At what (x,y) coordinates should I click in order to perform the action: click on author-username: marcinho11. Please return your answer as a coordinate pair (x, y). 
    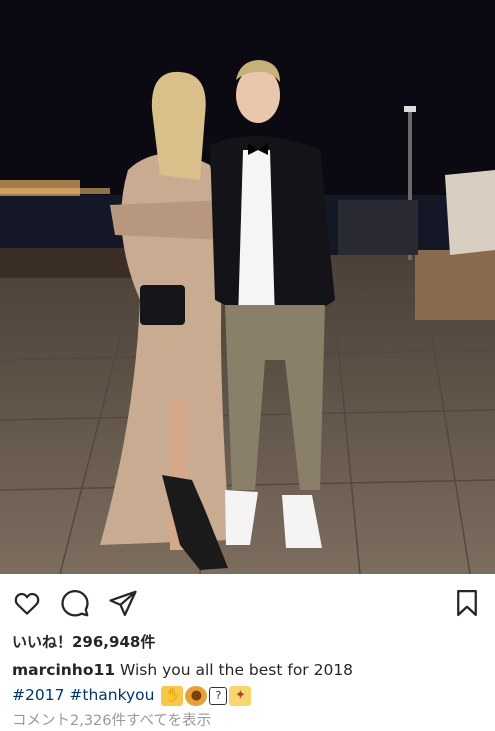
    Looking at the image, I should click on (63, 670).